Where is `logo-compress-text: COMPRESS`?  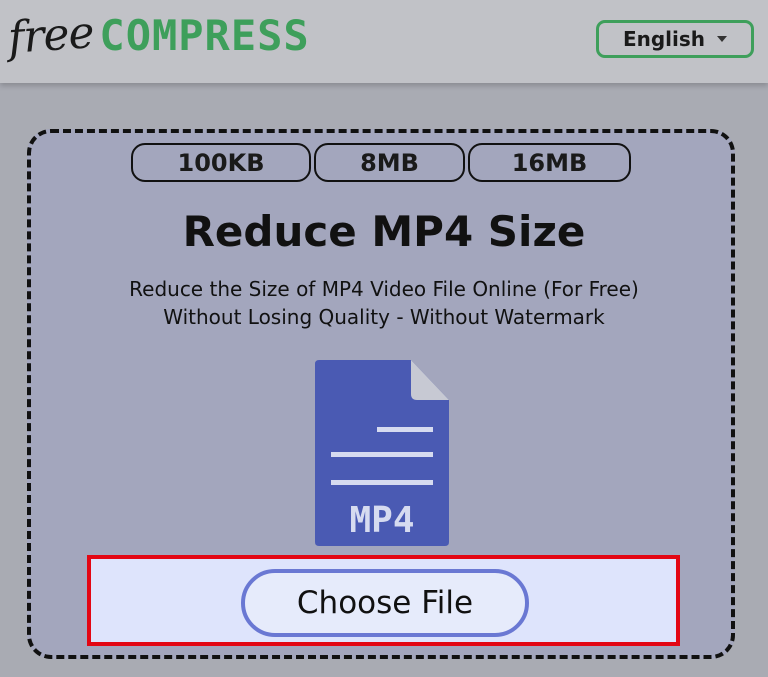
logo-compress-text: COMPRESS is located at coordinates (204, 35).